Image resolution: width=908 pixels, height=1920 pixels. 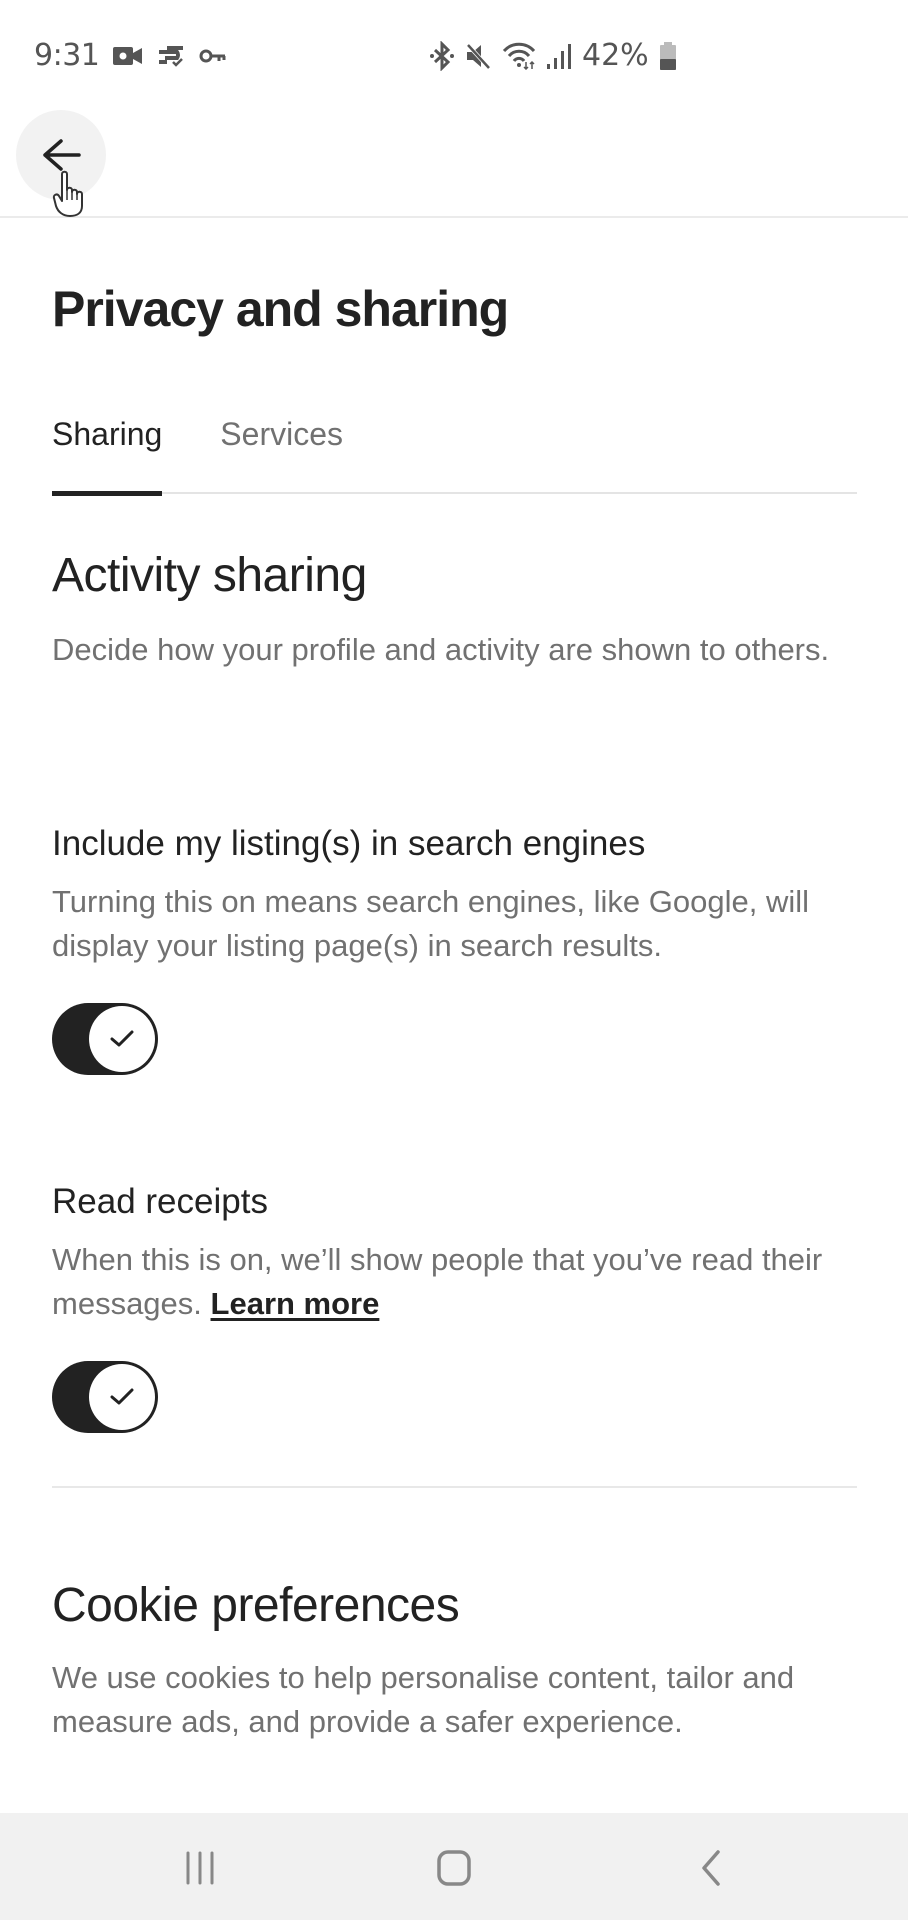 I want to click on search-engines-setting-title: Include my listing(s) in search engines, so click(x=349, y=843).